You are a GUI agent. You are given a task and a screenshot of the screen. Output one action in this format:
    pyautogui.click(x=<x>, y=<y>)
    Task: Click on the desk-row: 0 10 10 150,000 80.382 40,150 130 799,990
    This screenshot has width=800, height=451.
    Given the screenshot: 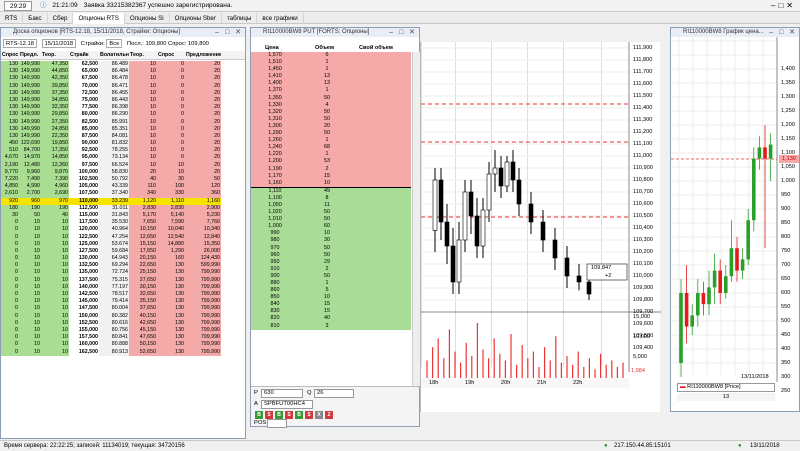 What is the action you would take?
    pyautogui.click(x=123, y=316)
    